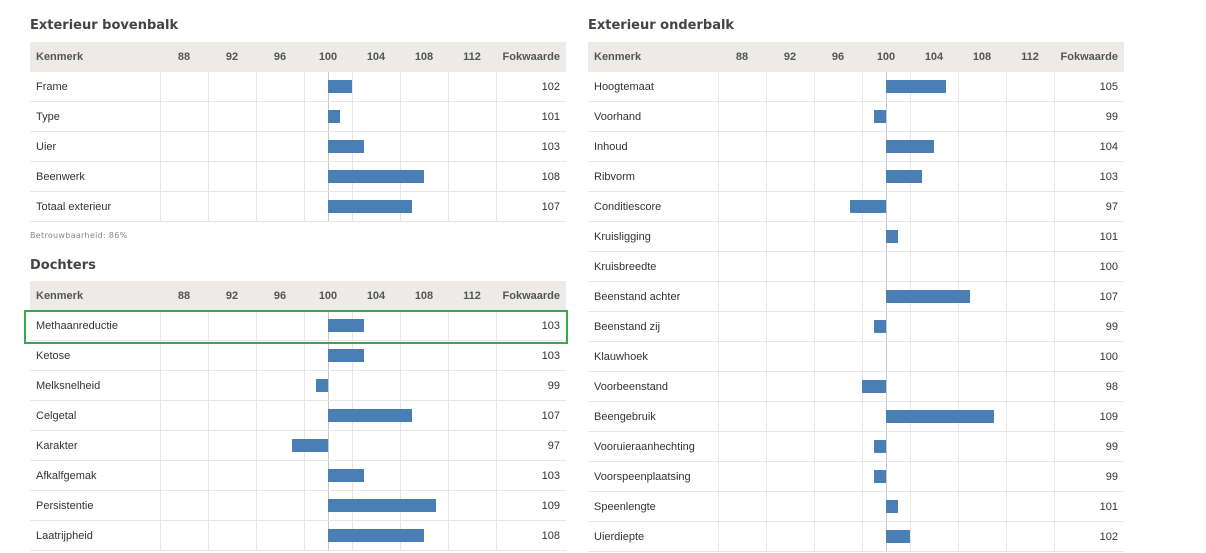 The image size is (1206, 553). Describe the element at coordinates (625, 507) in the screenshot. I see `row-label: Speenlengte` at that location.